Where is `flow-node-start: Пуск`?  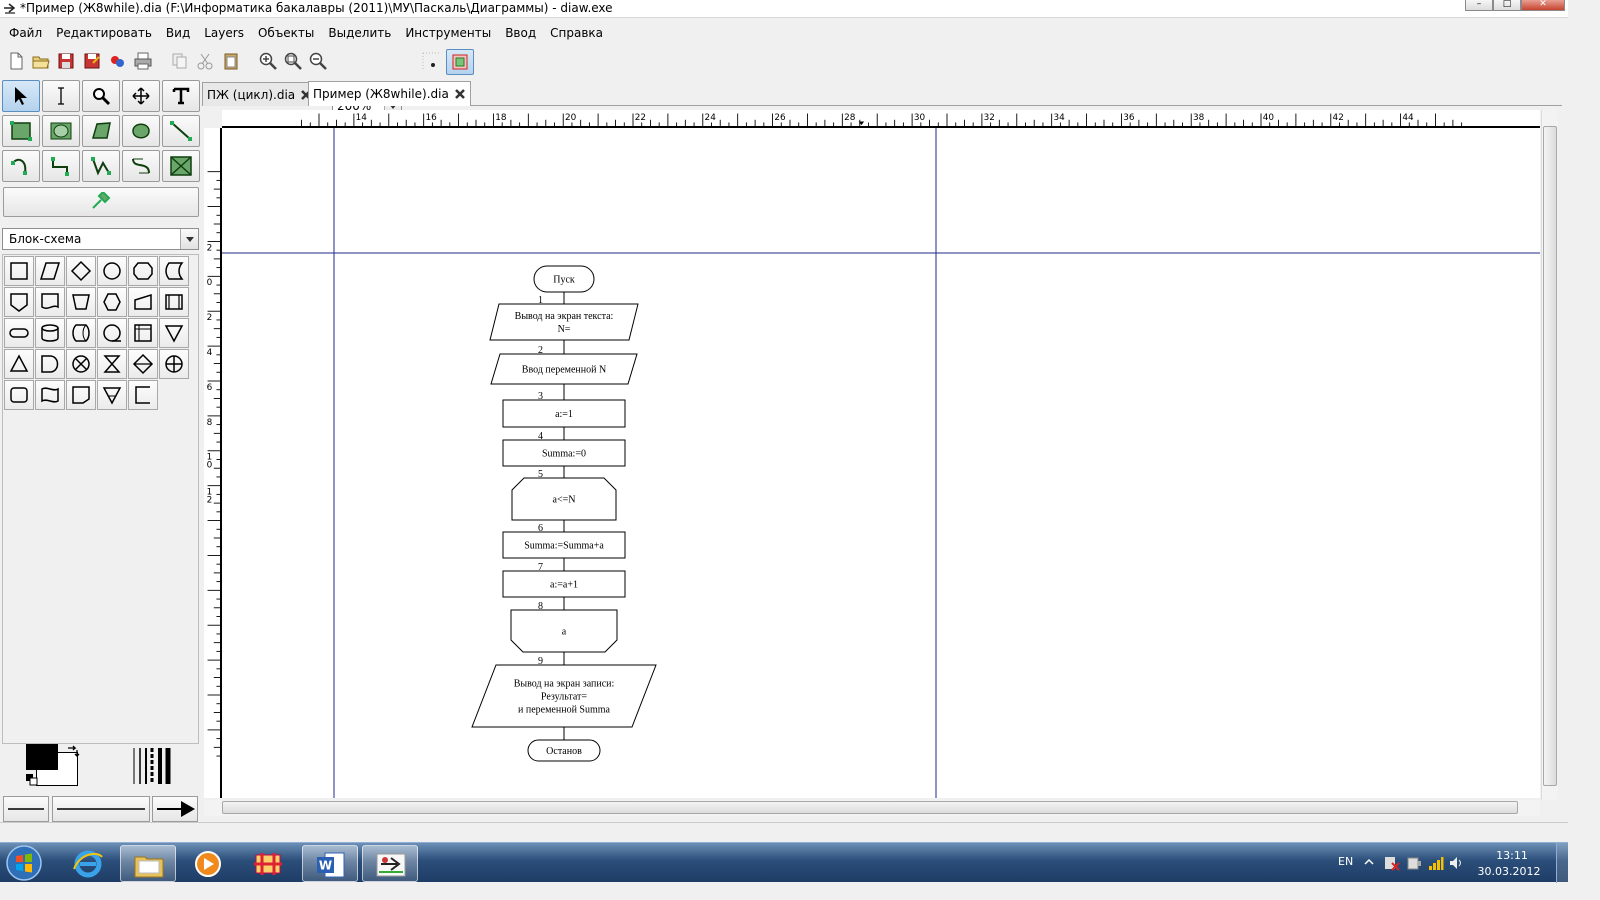
flow-node-start: Пуск is located at coordinates (564, 279).